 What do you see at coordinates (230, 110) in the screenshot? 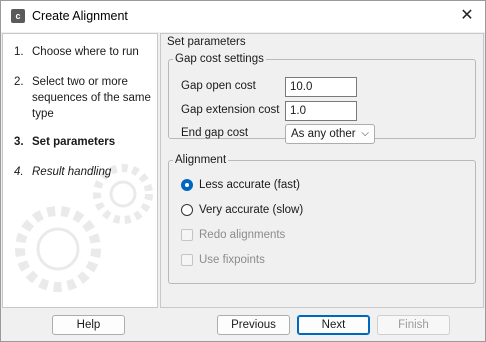
I see `gap-extension-label: Gap extension cost` at bounding box center [230, 110].